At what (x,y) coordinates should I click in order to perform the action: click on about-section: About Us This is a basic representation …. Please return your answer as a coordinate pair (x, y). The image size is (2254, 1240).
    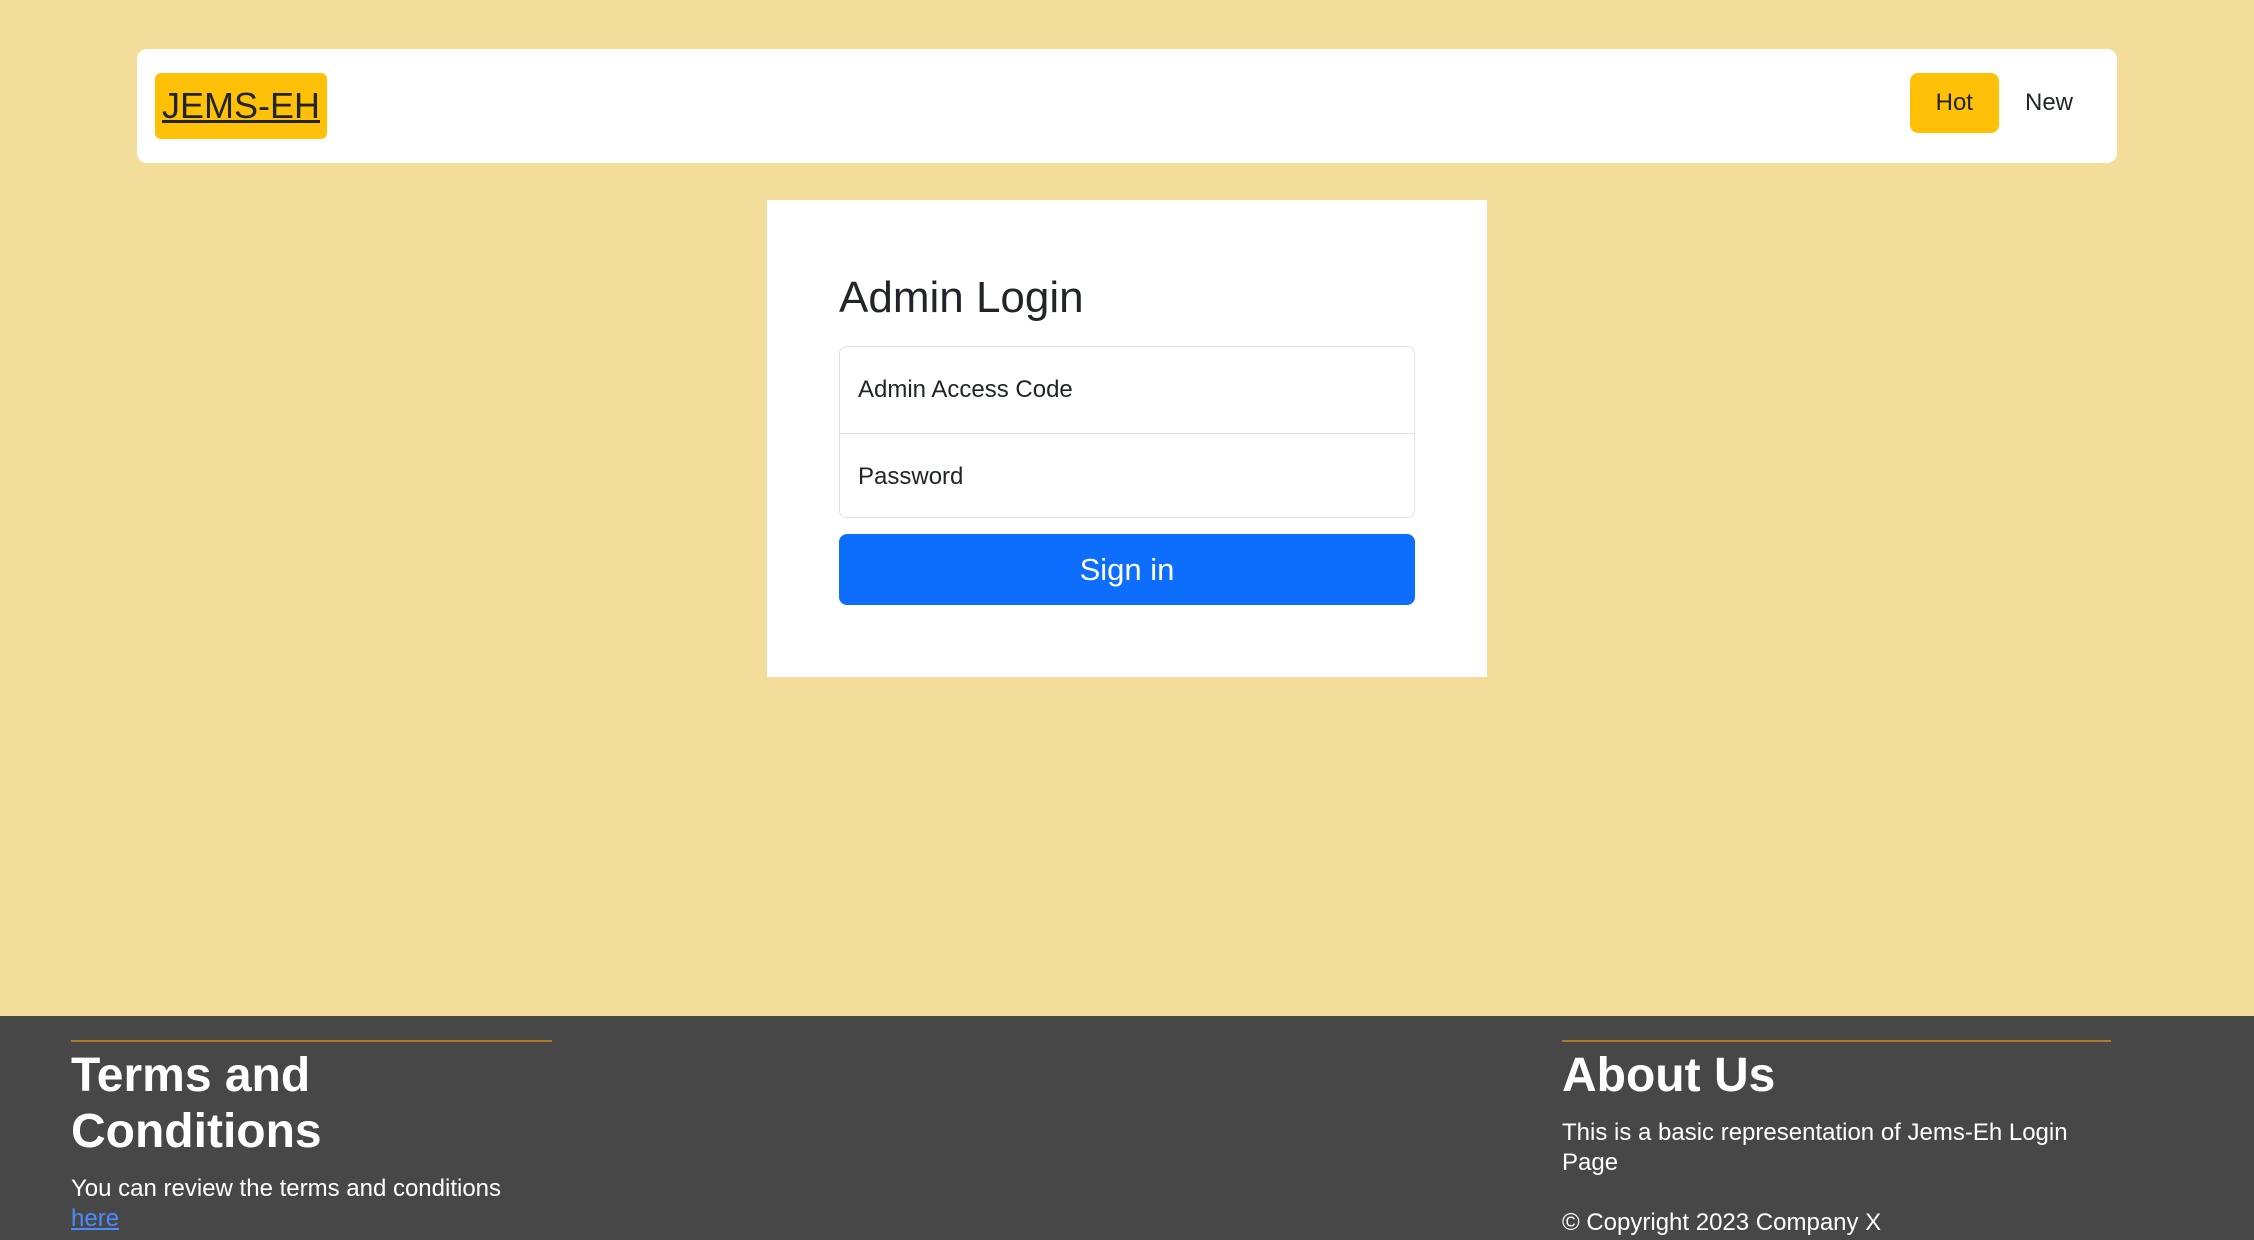
    Looking at the image, I should click on (1836, 1139).